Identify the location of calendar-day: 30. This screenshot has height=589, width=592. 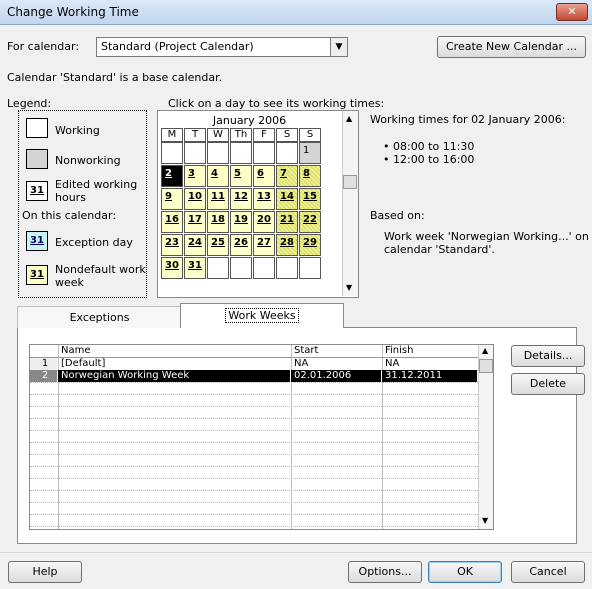
(172, 268).